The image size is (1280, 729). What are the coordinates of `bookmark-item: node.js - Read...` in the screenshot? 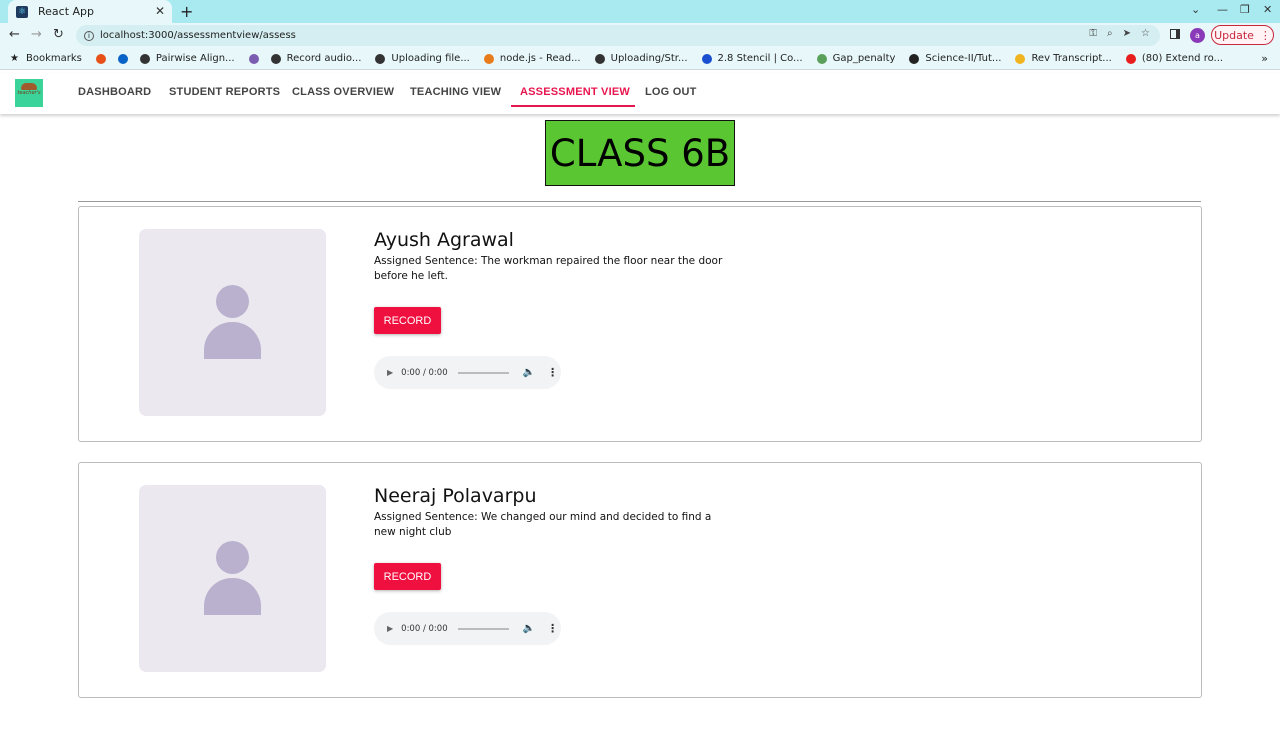 It's located at (532, 58).